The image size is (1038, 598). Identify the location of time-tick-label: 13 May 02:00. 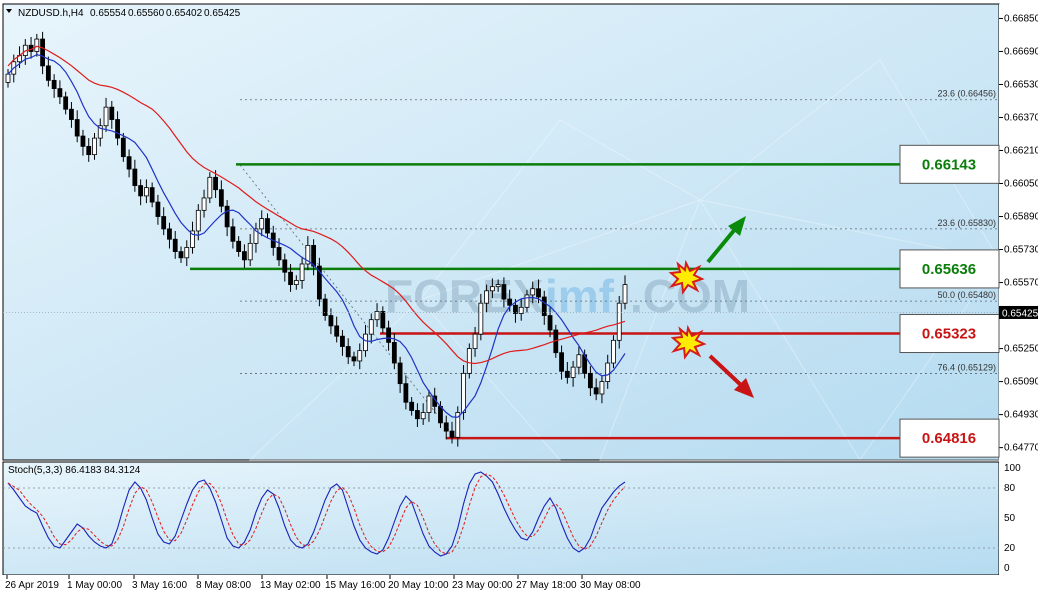
(290, 585).